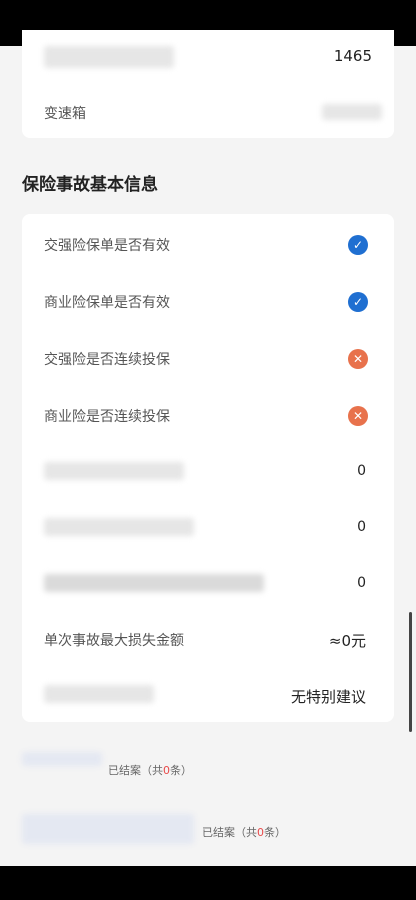  Describe the element at coordinates (90, 185) in the screenshot. I see `section-title: 保险事故基本信息` at that location.